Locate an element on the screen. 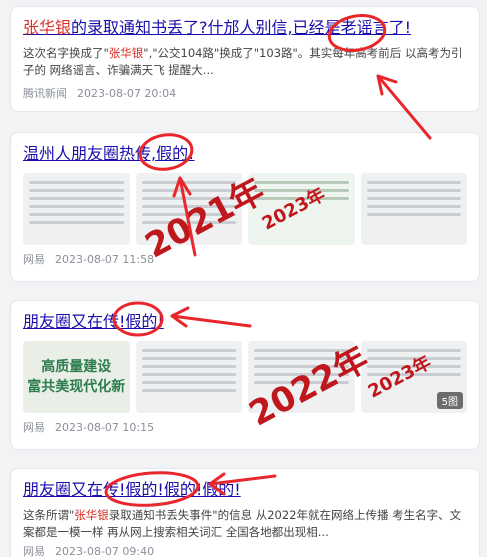 This screenshot has width=487, height=557. result-title: 朋友圈又在传!假的!假的!假的! is located at coordinates (245, 490).